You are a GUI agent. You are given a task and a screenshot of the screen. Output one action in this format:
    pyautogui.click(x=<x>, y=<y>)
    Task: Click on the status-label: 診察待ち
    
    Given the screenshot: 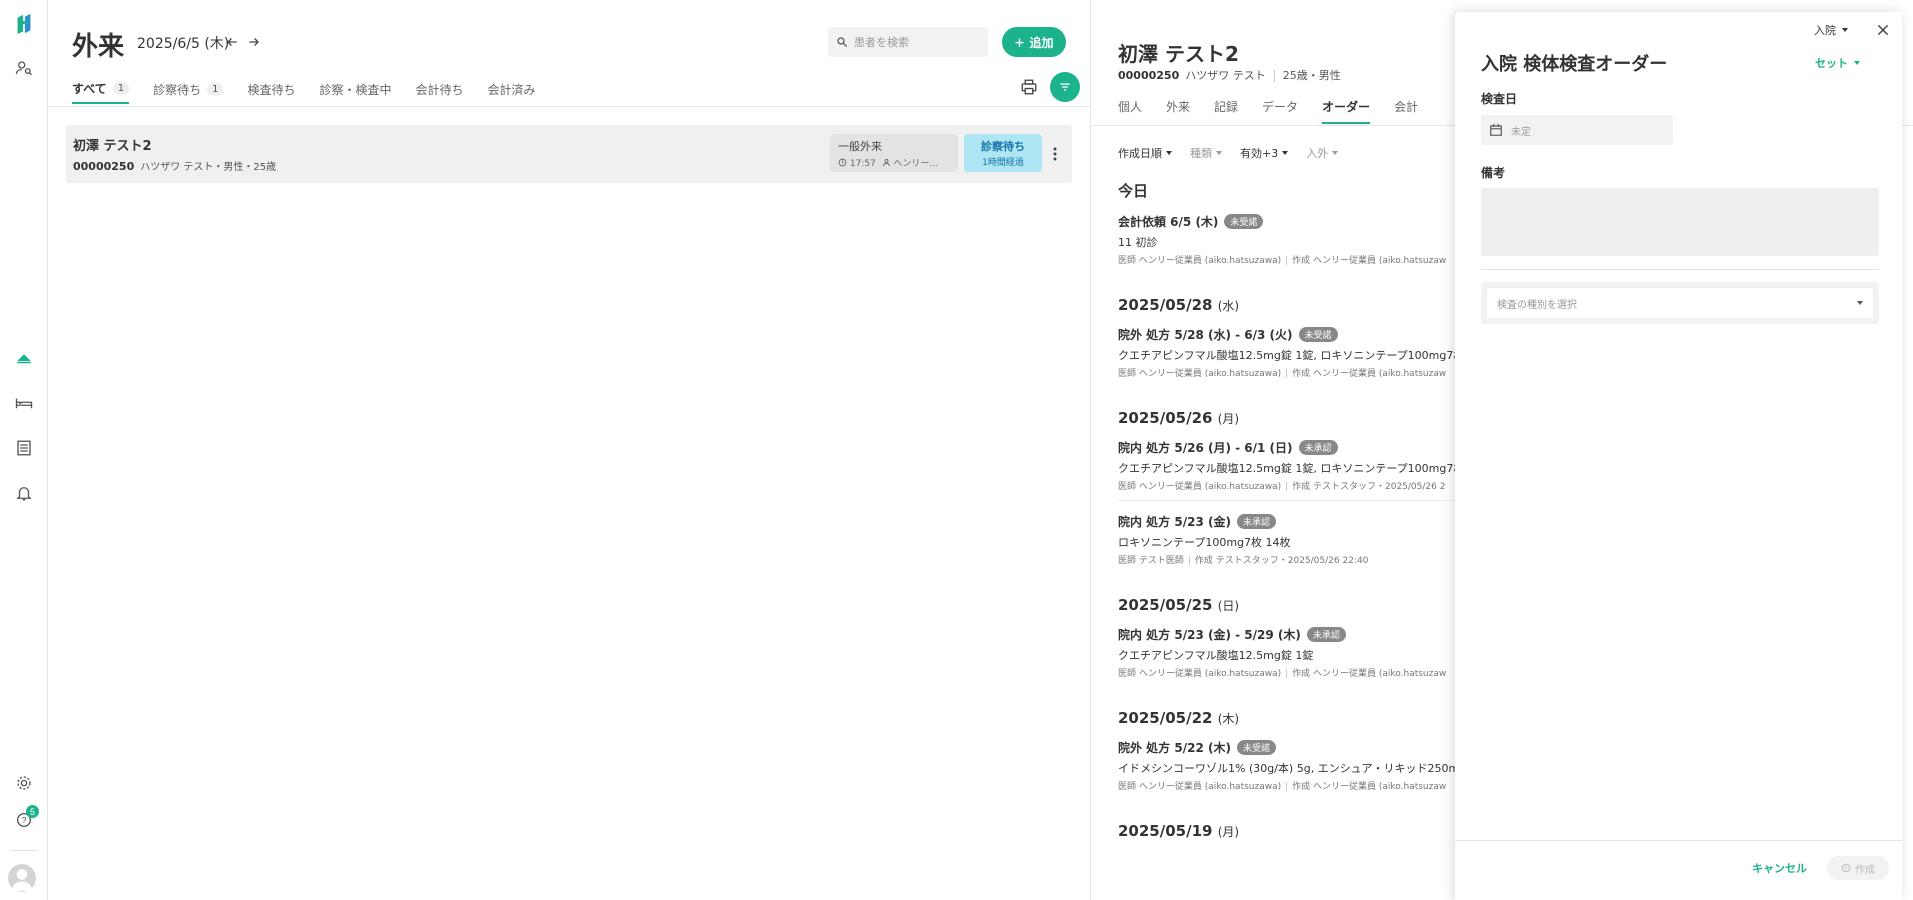 What is the action you would take?
    pyautogui.click(x=1003, y=146)
    